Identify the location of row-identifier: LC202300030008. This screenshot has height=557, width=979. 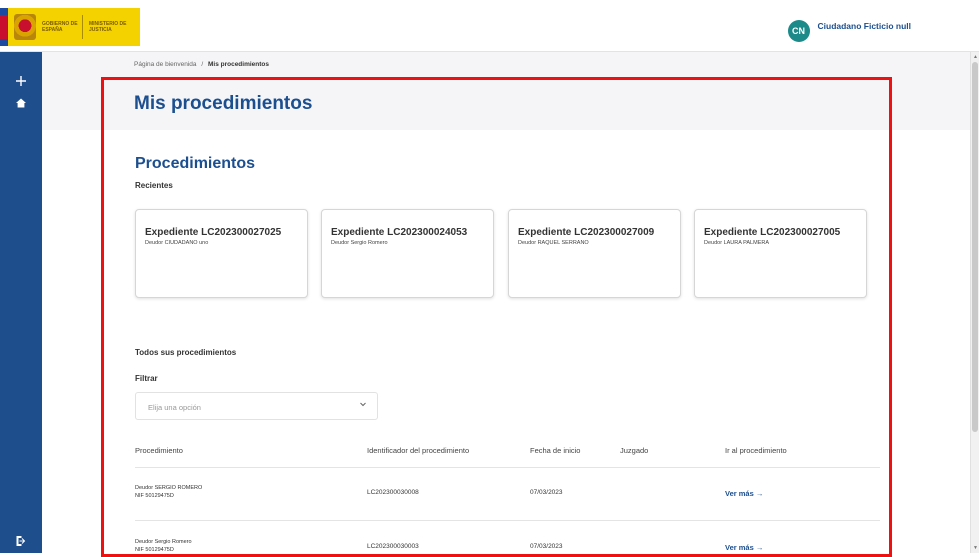
(393, 492).